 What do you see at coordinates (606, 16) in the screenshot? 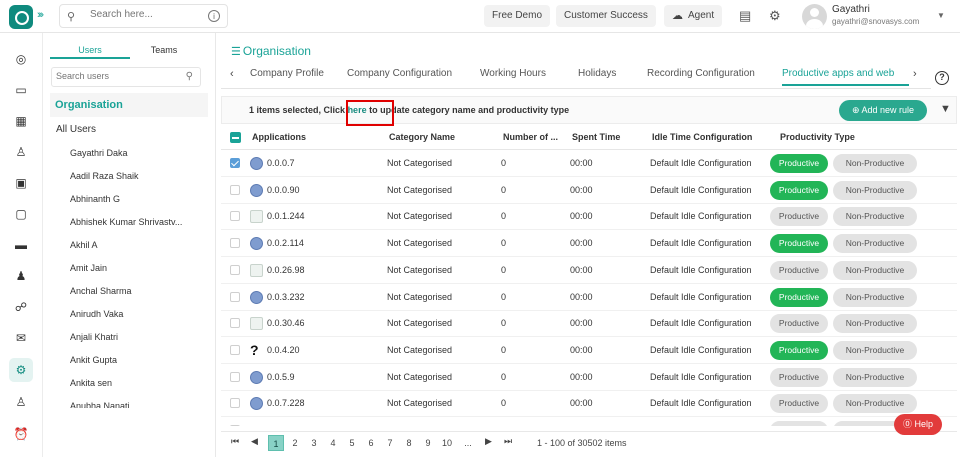
I see `customer-success-button: Customer Success` at bounding box center [606, 16].